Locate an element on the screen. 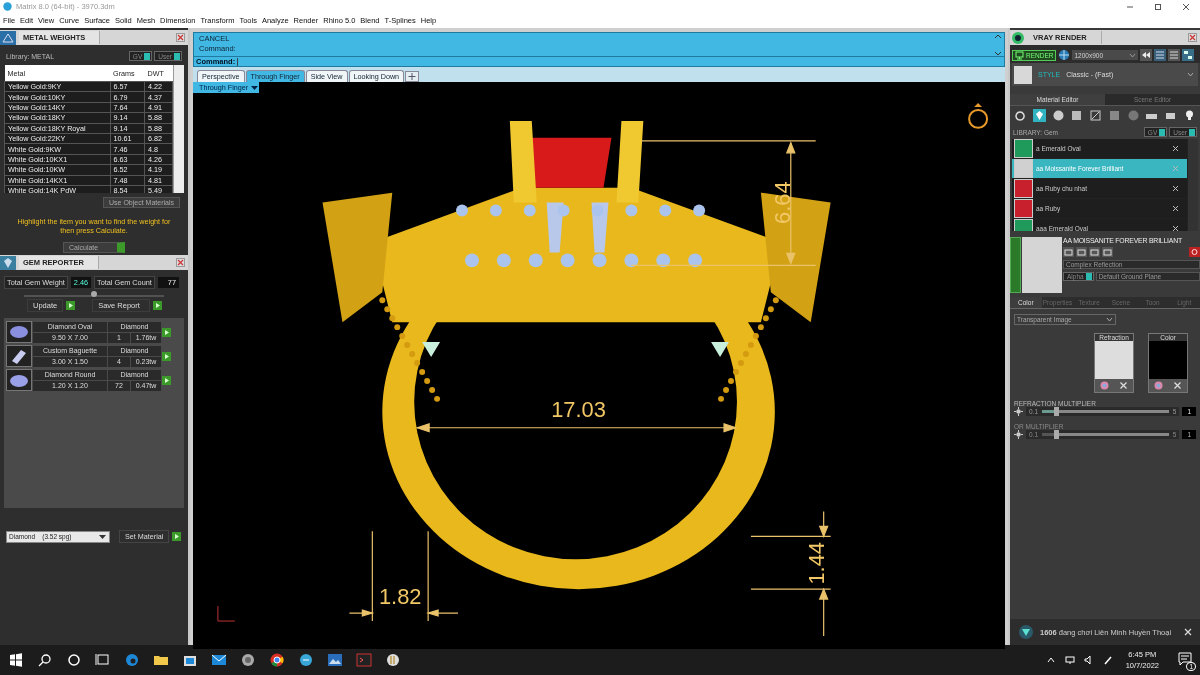 The width and height of the screenshot is (1200, 675). app-logo-icon is located at coordinates (7, 6).